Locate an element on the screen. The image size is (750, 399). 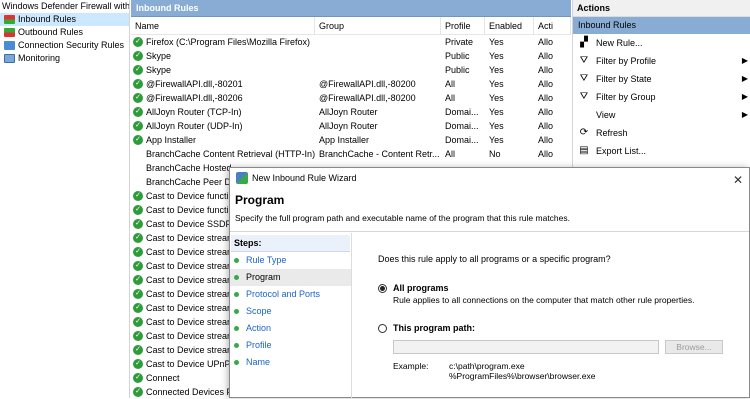
rule-name: BranchCache Content Retrieval (HTTP-In) is located at coordinates (230, 154).